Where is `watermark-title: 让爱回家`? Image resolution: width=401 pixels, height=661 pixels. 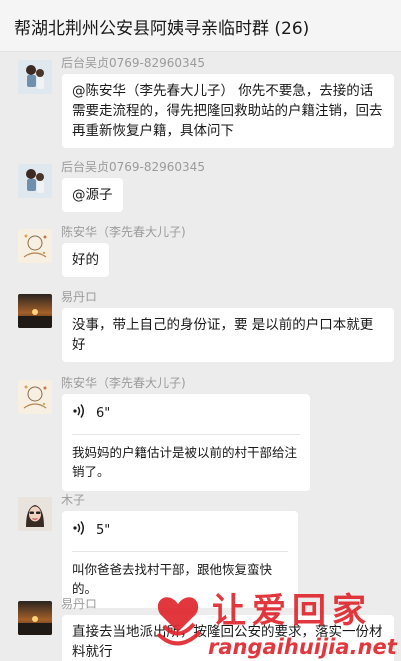 watermark-title: 让爱回家 is located at coordinates (292, 611).